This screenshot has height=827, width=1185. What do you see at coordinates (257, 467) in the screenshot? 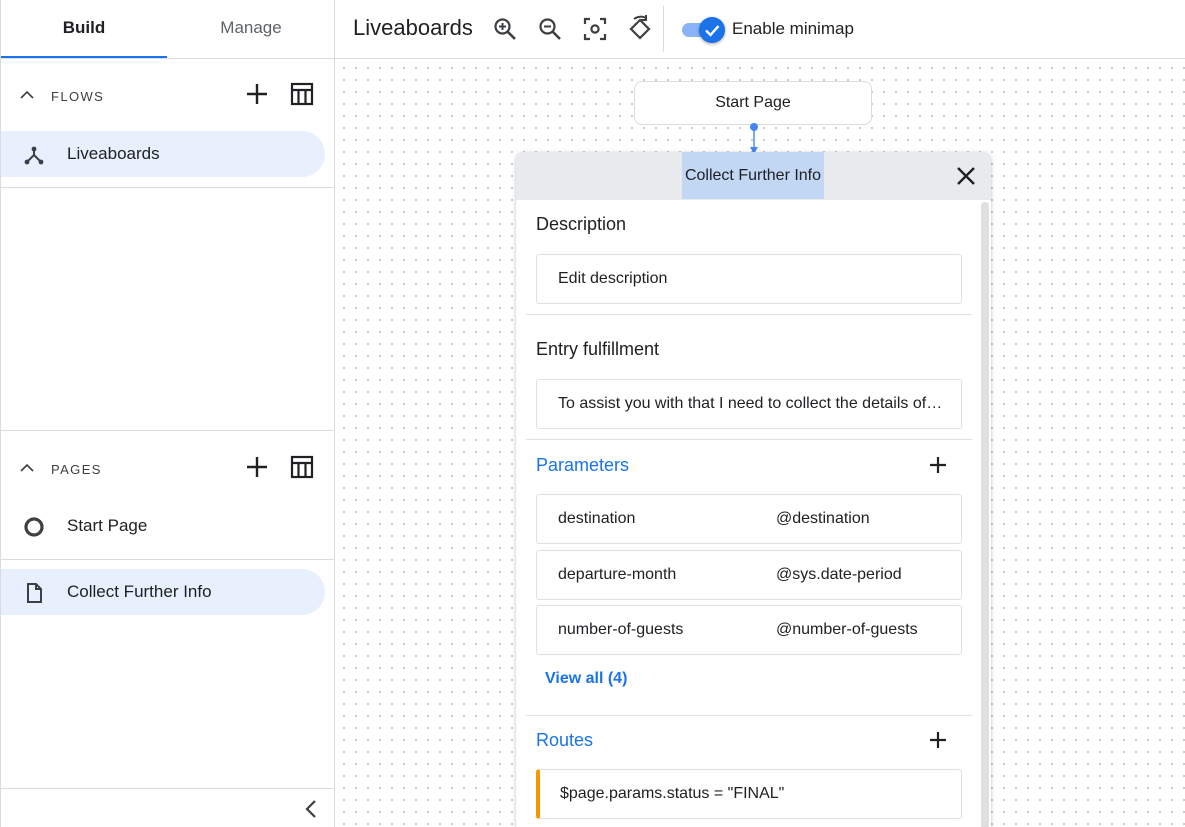
I see `add-page-icon` at bounding box center [257, 467].